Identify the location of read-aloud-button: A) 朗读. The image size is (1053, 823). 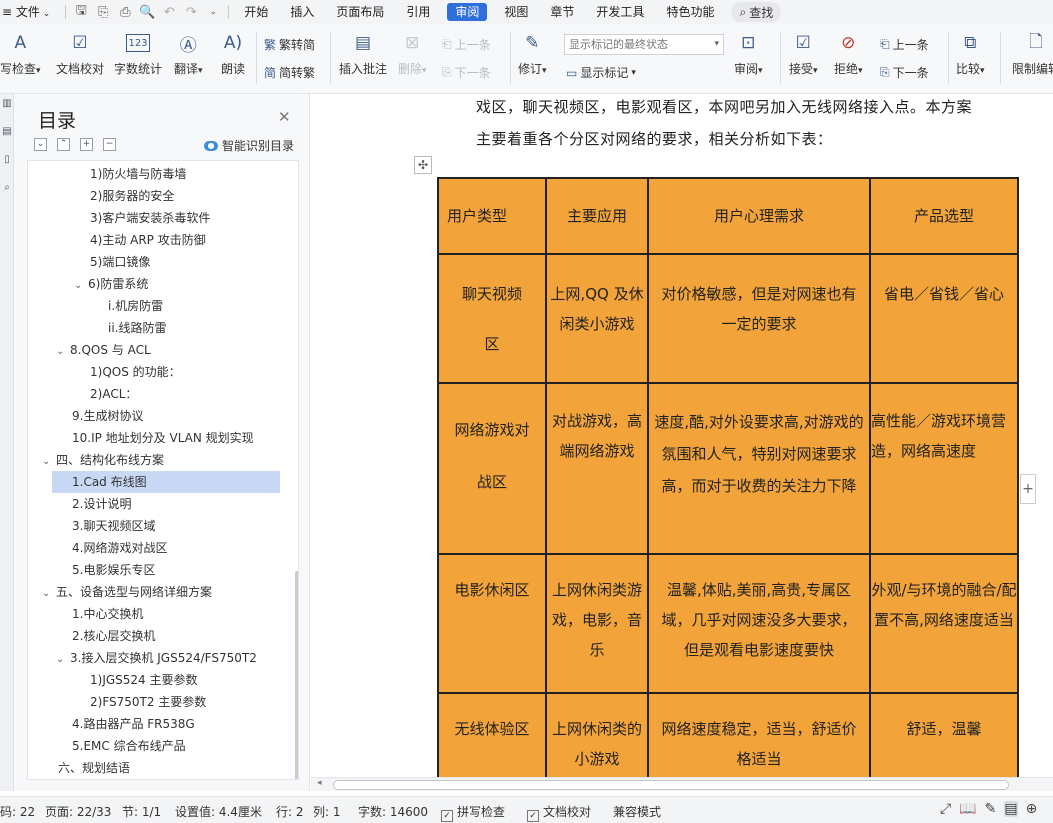
(233, 53).